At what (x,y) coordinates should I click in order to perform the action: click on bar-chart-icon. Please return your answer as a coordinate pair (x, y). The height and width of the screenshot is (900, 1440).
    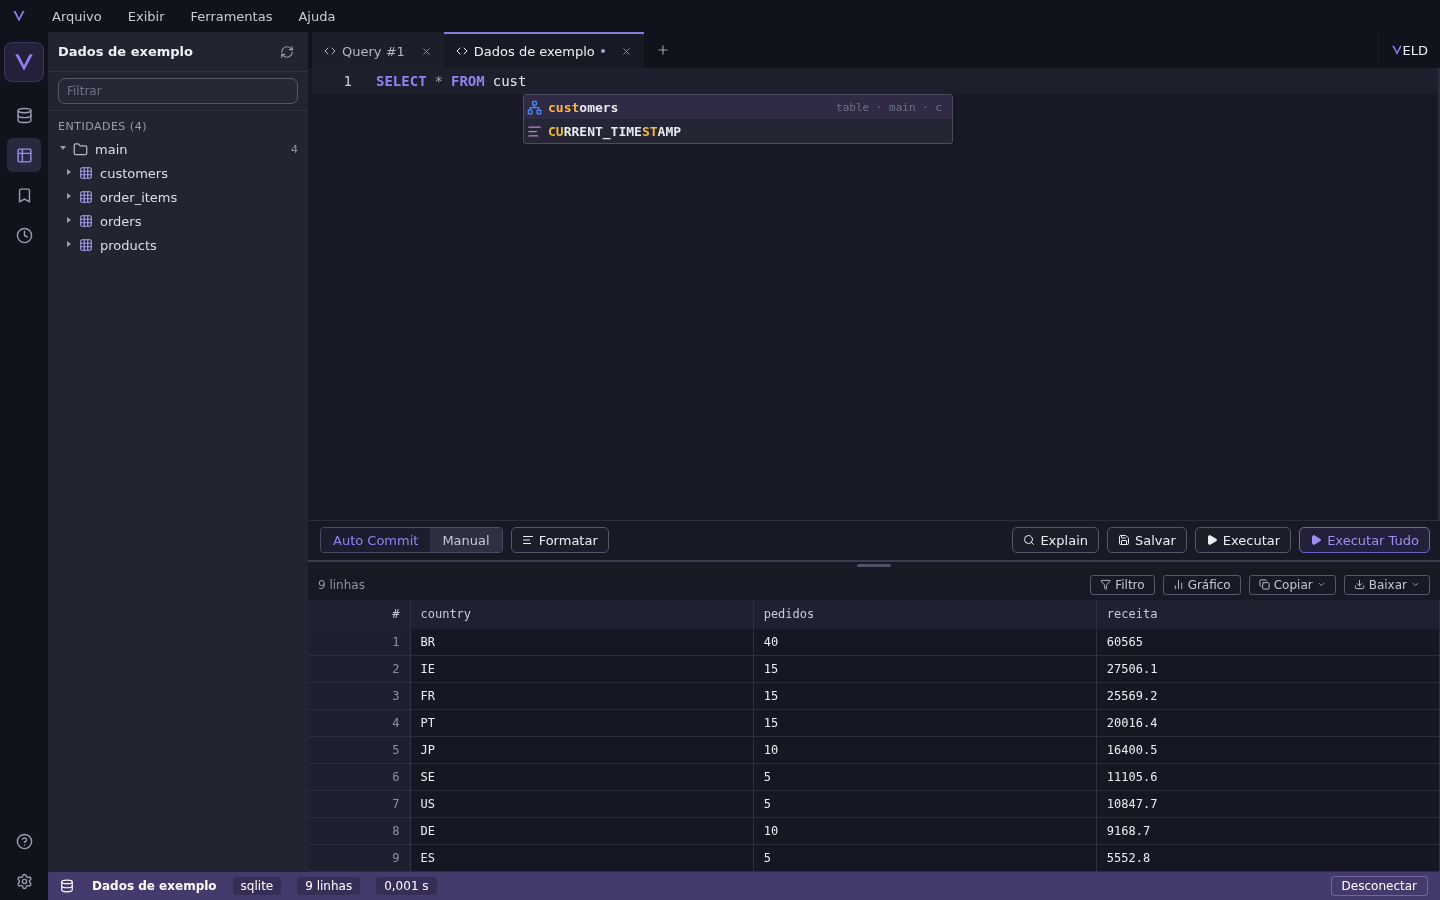
    Looking at the image, I should click on (1178, 584).